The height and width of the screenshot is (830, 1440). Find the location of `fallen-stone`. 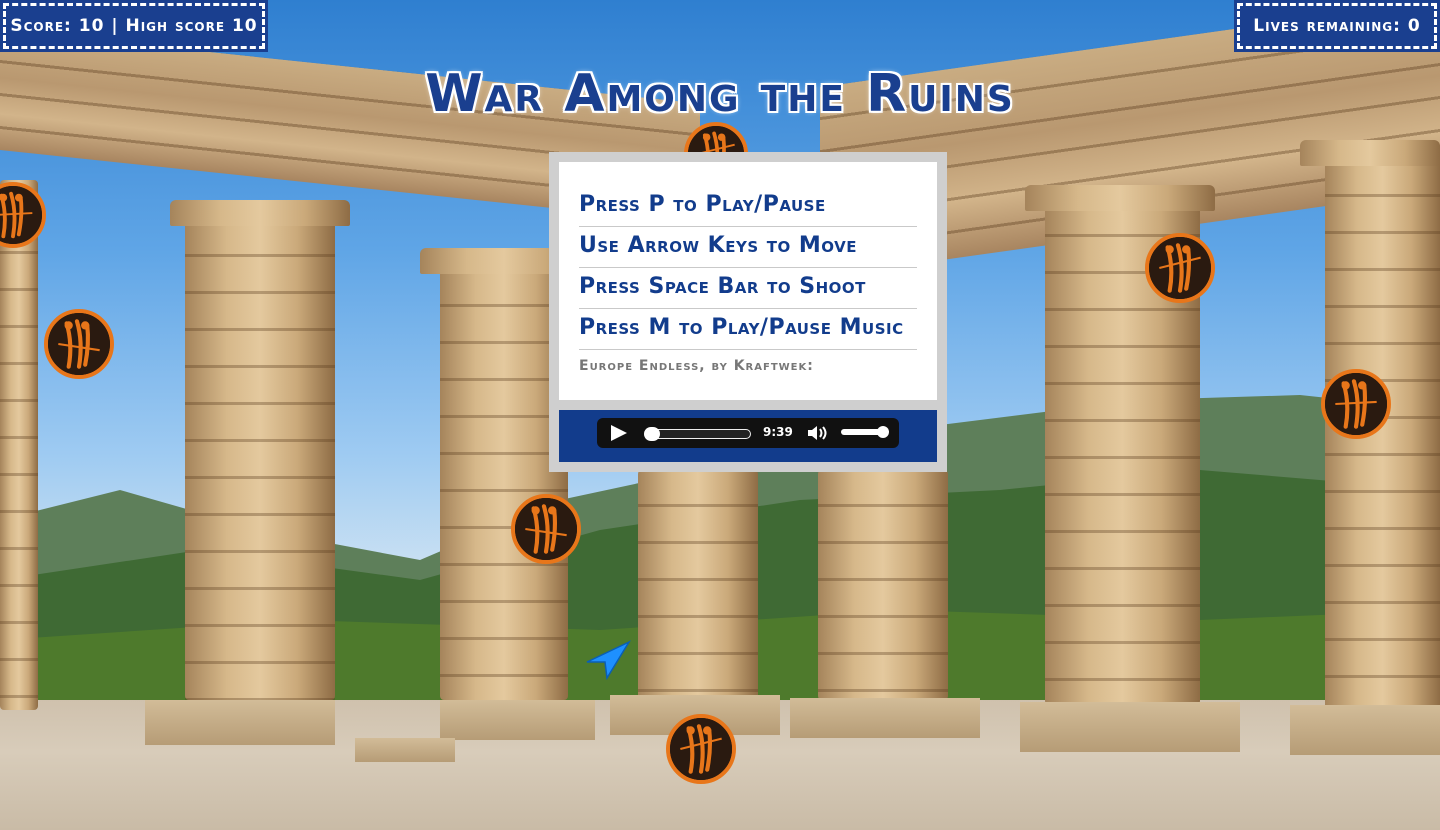

fallen-stone is located at coordinates (405, 750).